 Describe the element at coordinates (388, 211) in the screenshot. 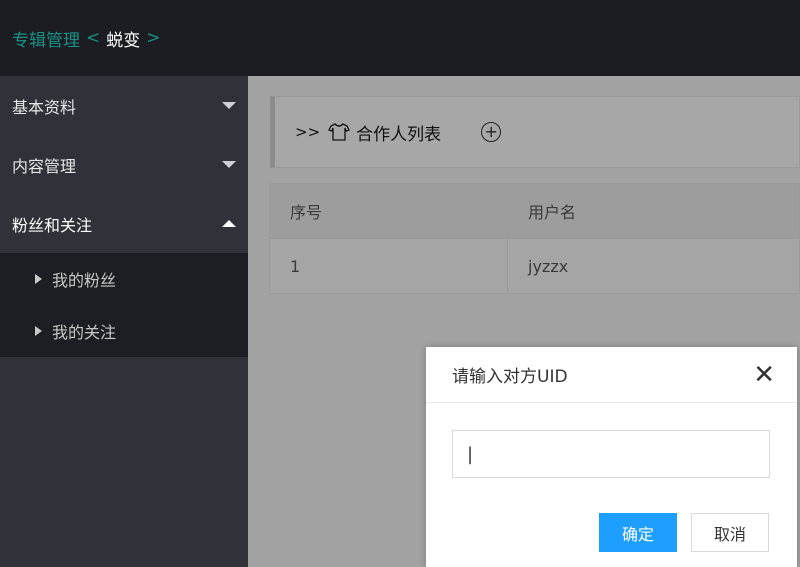

I see `column-header-index: 序号` at that location.